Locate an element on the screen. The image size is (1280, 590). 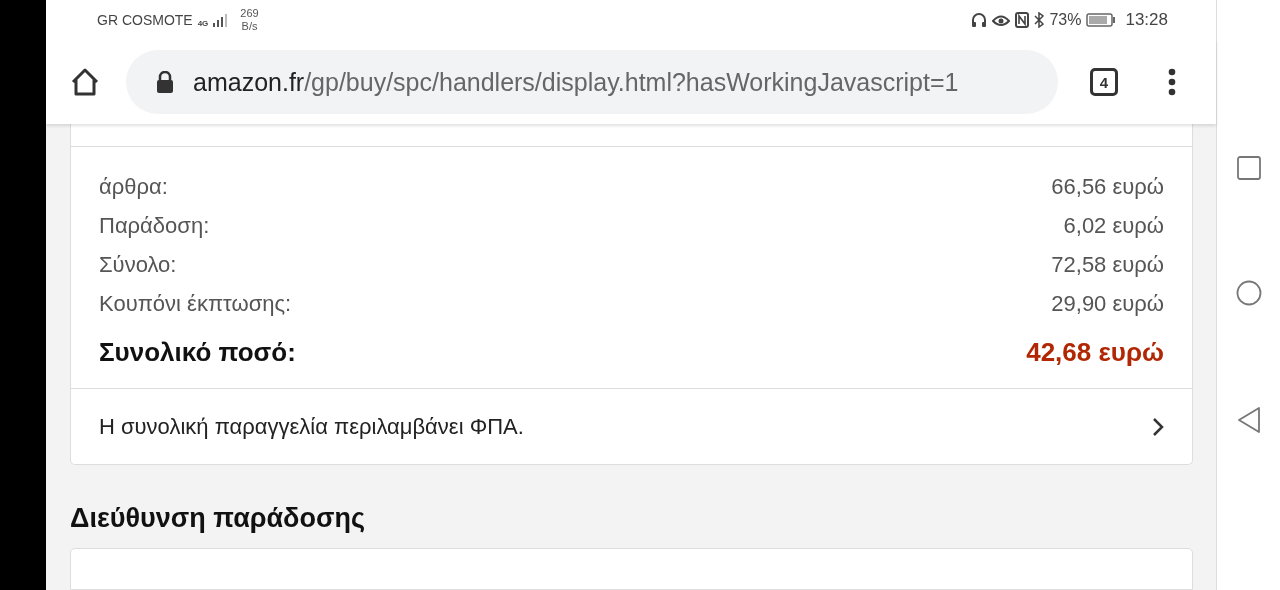
vat-note: Η συνολική παραγγελία περιλαμβάνει ΦΠΑ. is located at coordinates (311, 426).